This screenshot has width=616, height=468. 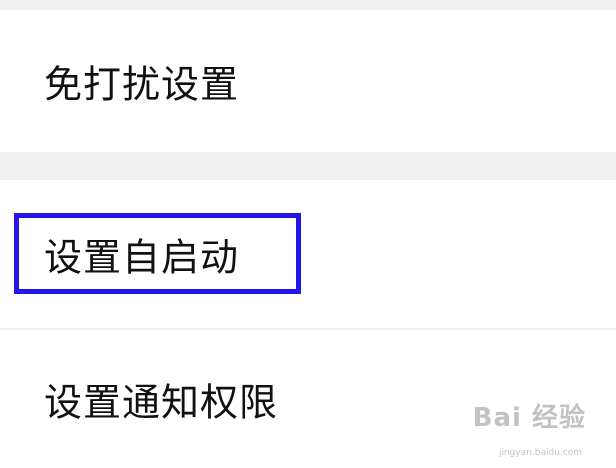 I want to click on watermark-url: jingyan.baidu.com, so click(x=540, y=453).